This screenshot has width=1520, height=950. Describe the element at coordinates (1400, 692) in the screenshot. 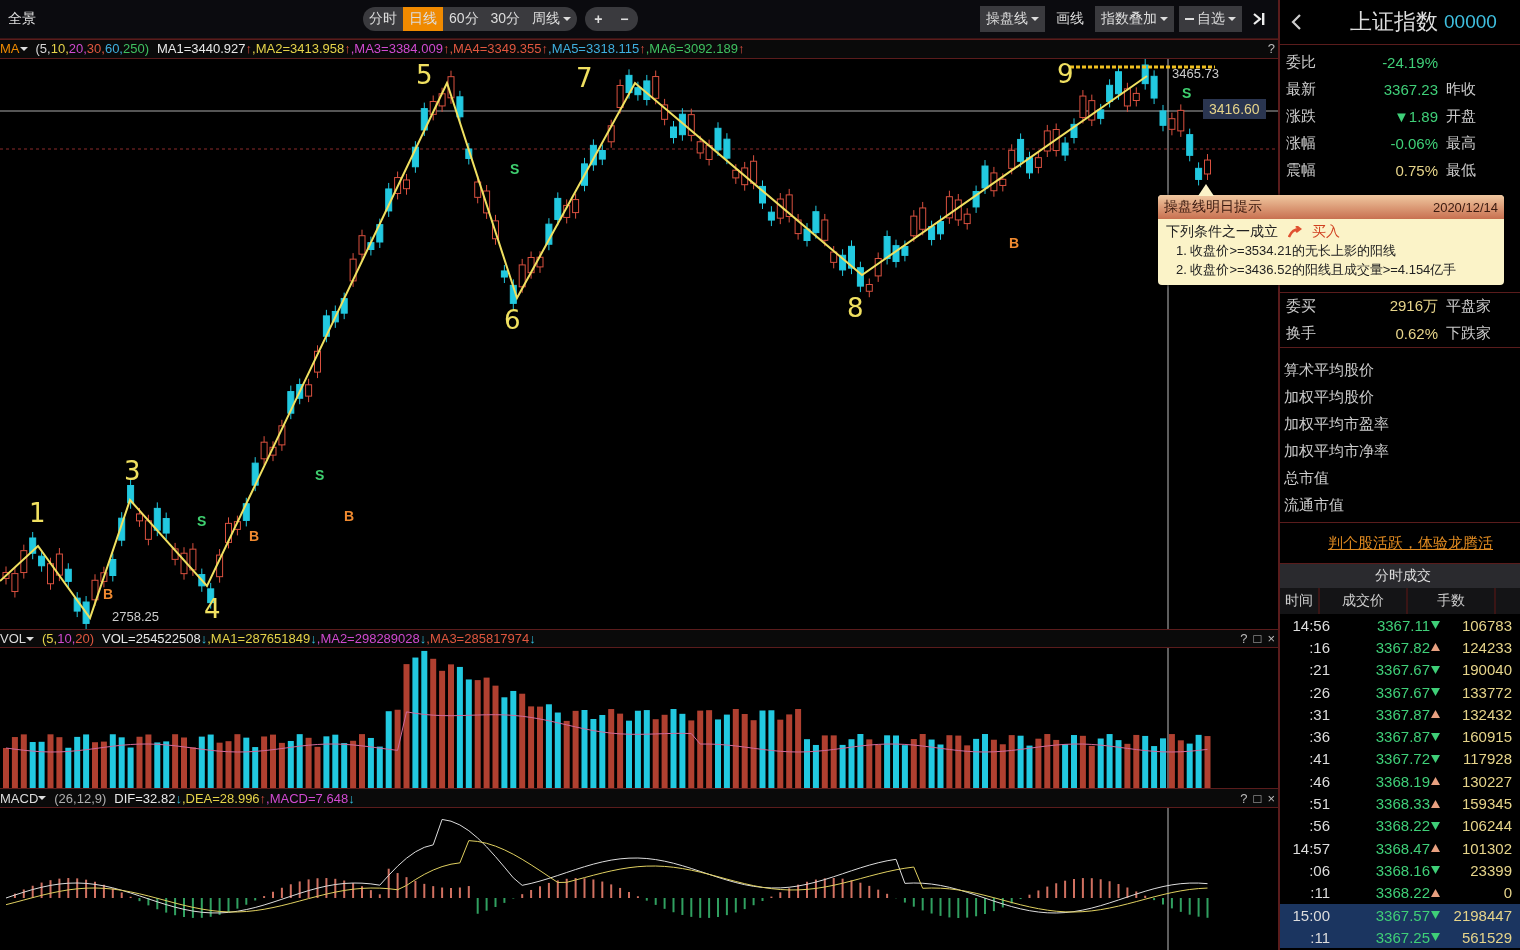

I see `trade-row: :26 3367.67 133772` at that location.